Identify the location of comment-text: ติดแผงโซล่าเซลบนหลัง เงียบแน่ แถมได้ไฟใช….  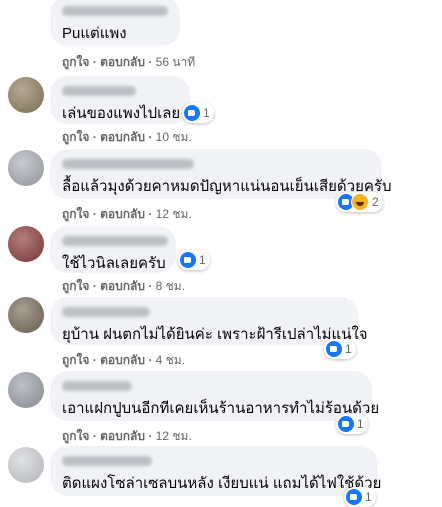
(222, 483).